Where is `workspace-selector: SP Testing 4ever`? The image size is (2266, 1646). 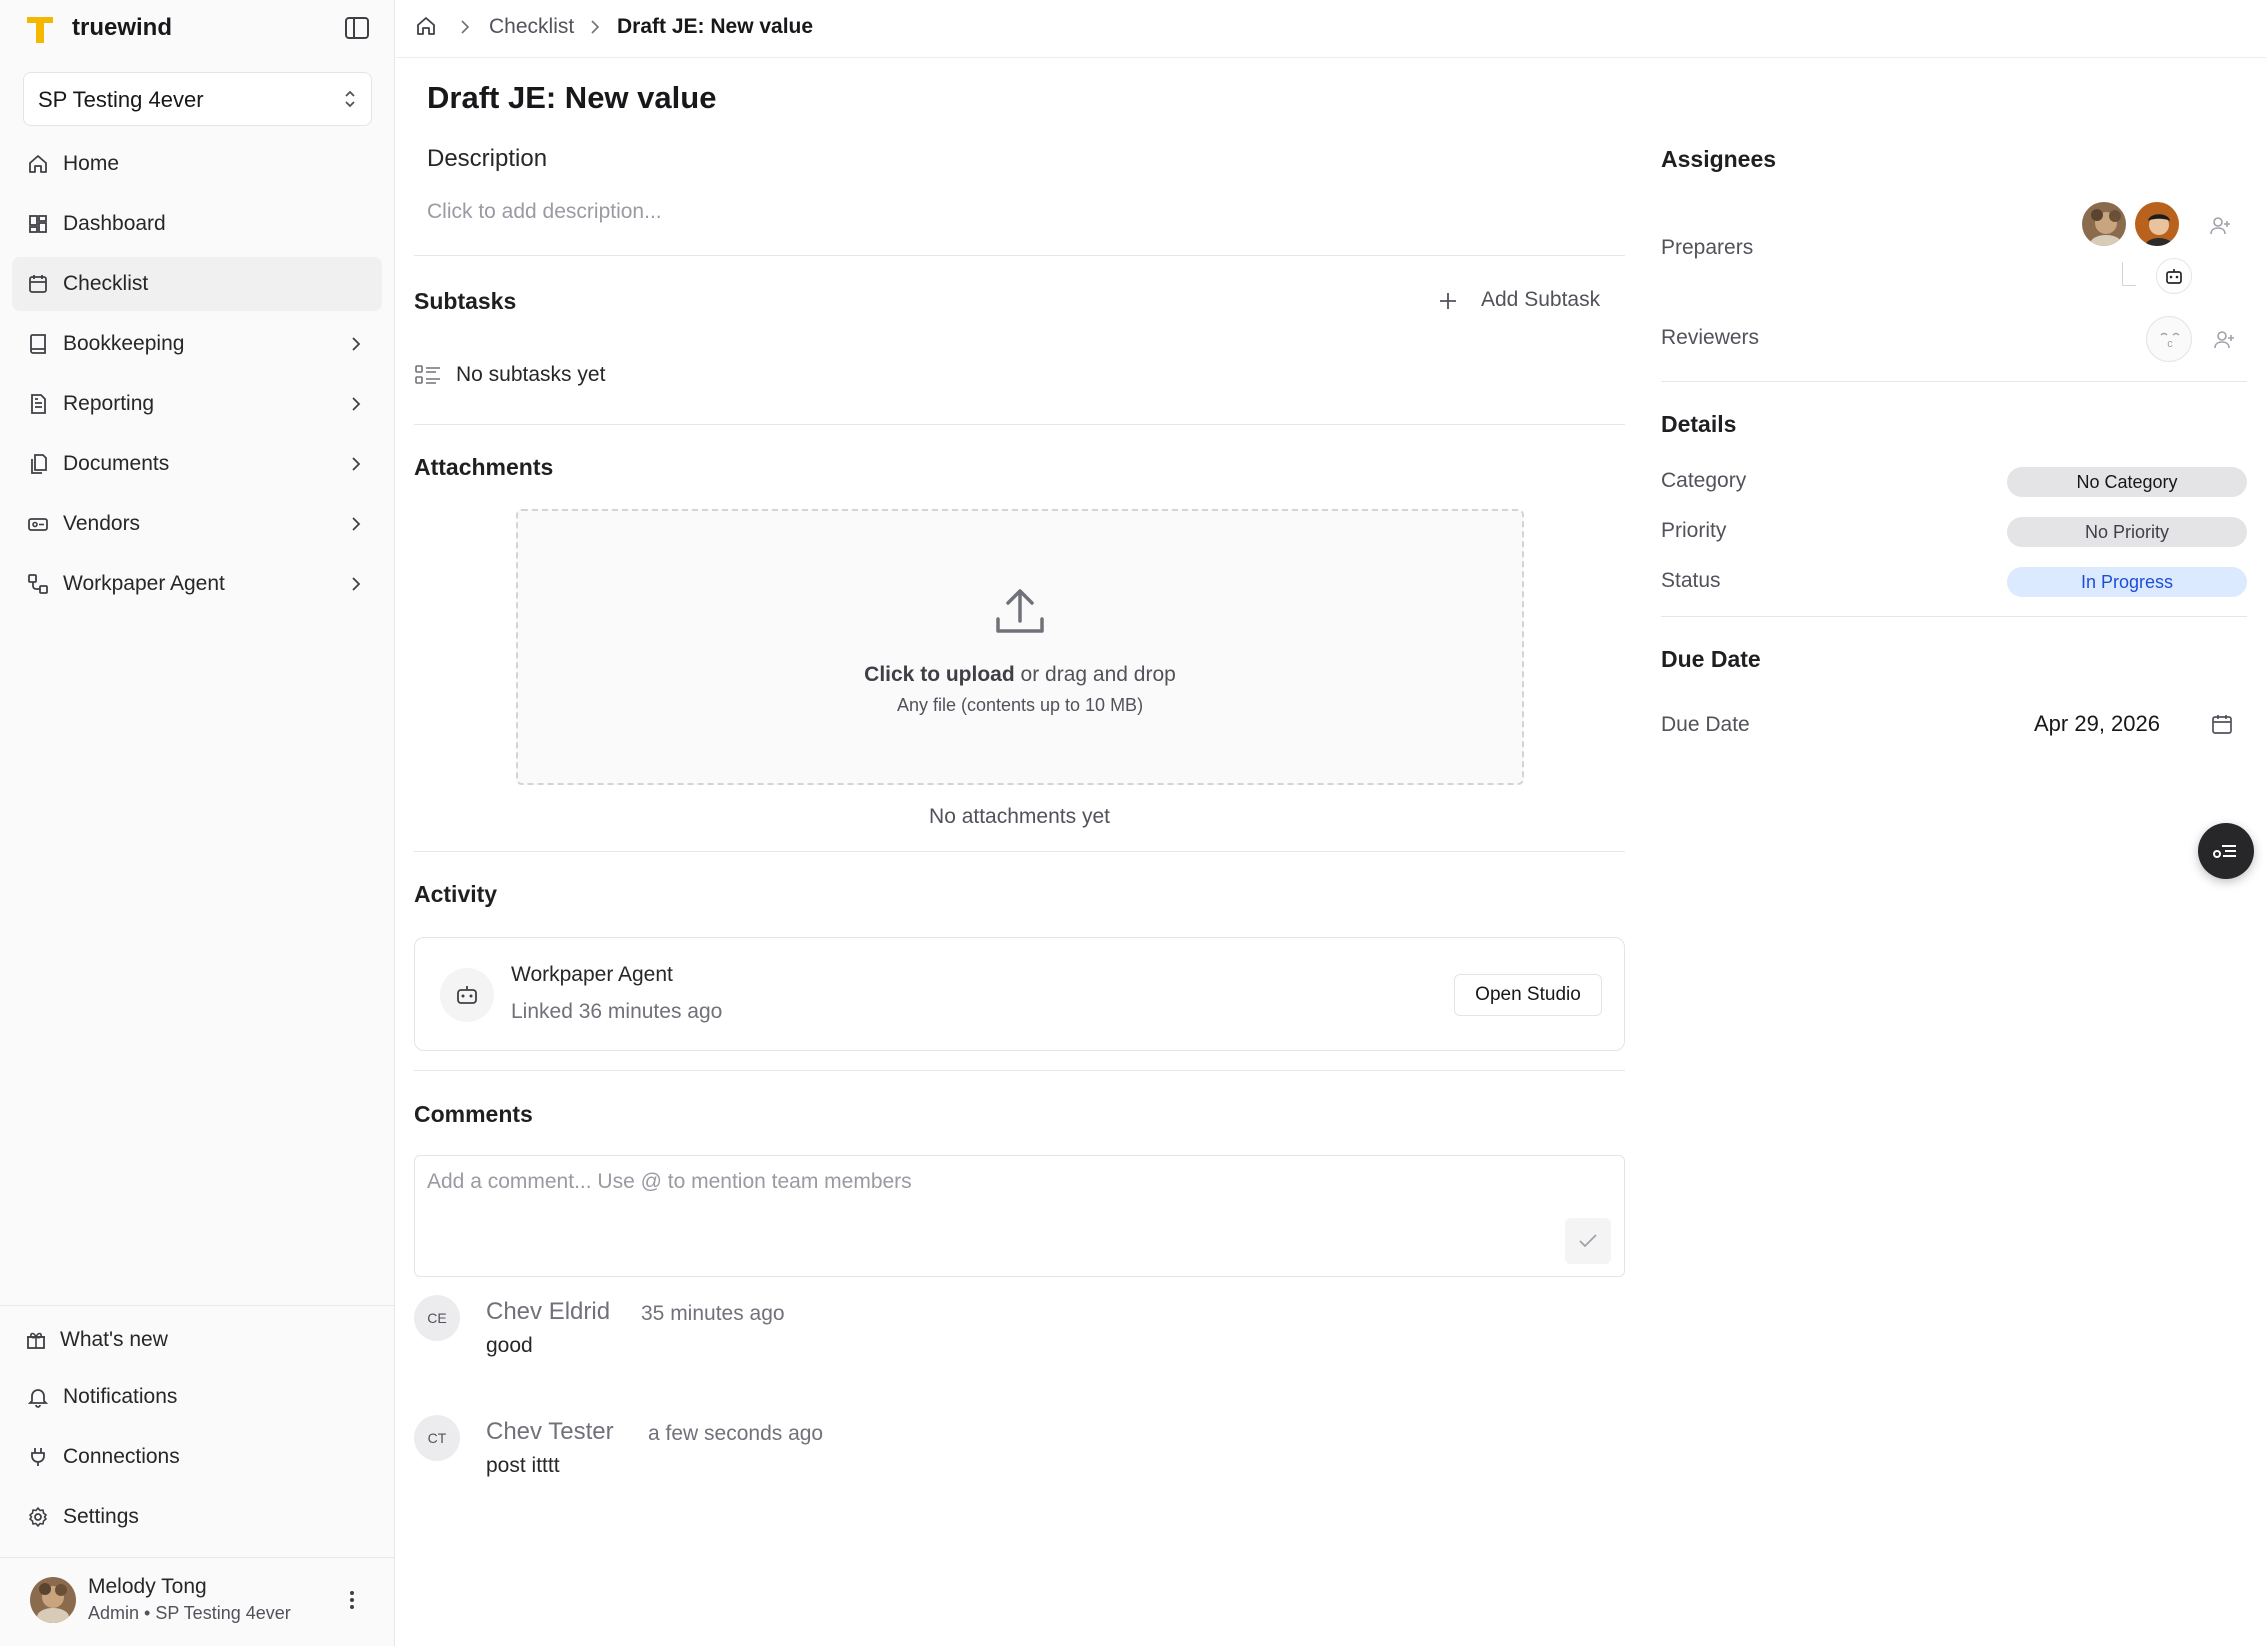
workspace-selector: SP Testing 4ever is located at coordinates (197, 99).